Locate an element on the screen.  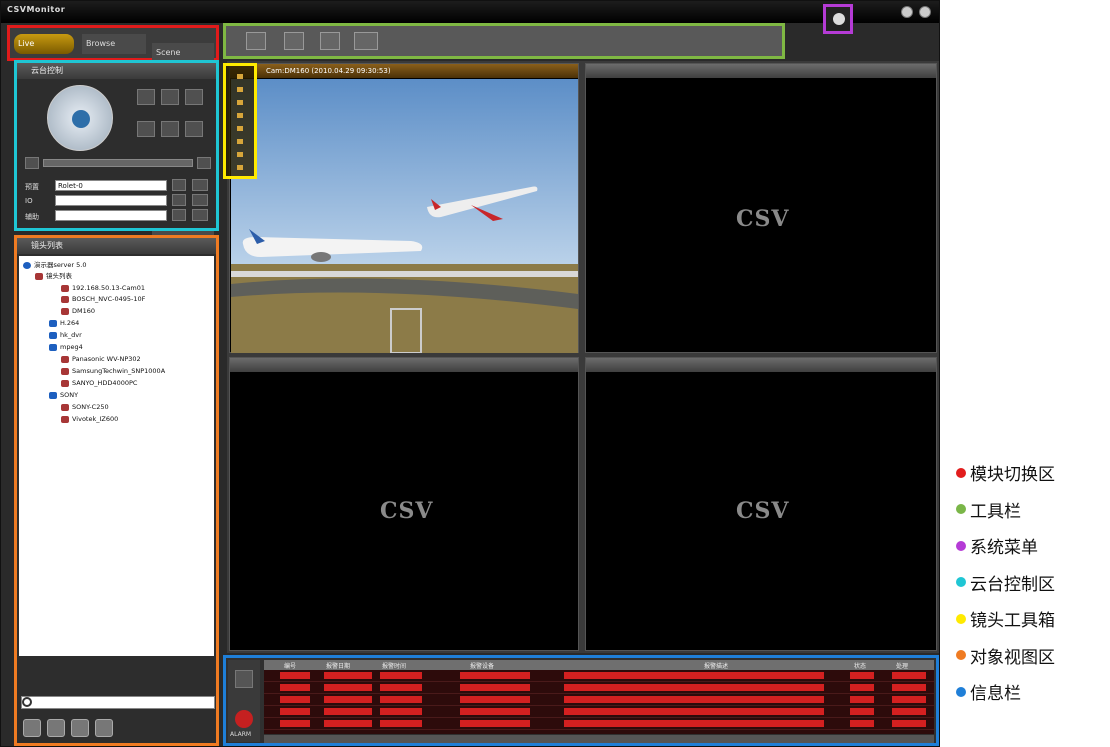
speed-minus-button is located at coordinates (32, 163).